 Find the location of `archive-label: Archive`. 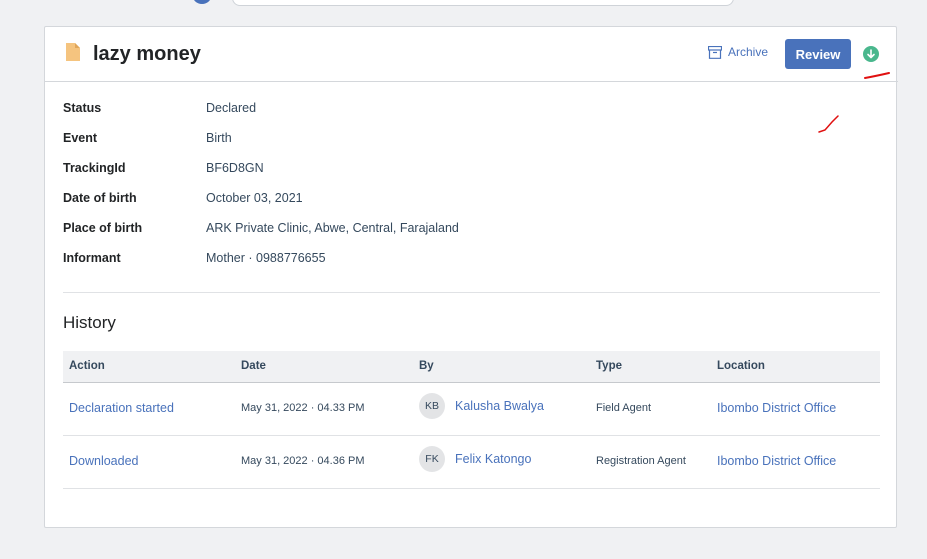

archive-label: Archive is located at coordinates (748, 52).